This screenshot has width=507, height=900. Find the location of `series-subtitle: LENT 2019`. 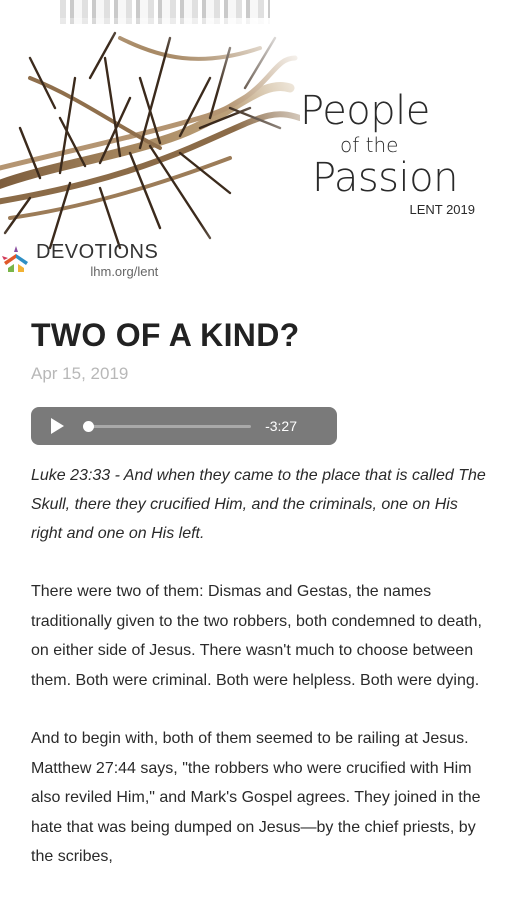

series-subtitle: LENT 2019 is located at coordinates (442, 209).